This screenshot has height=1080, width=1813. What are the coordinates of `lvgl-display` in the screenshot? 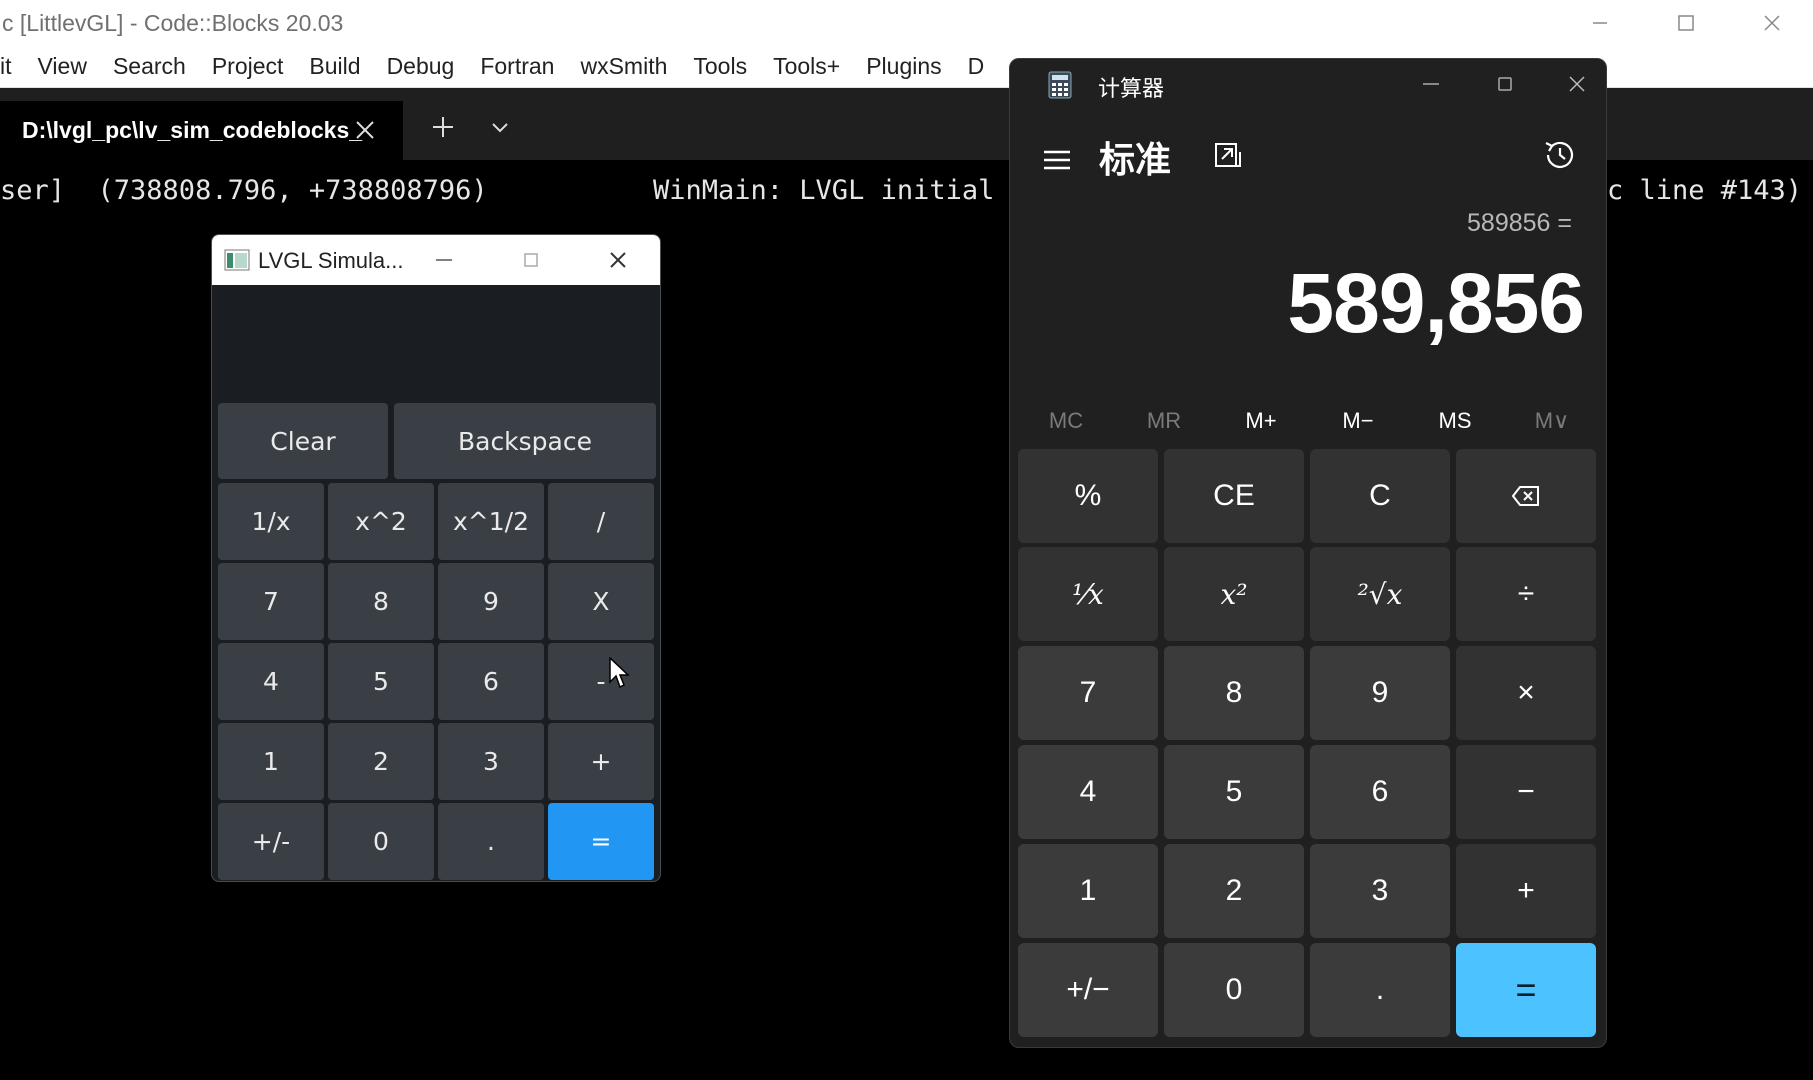 It's located at (436, 341).